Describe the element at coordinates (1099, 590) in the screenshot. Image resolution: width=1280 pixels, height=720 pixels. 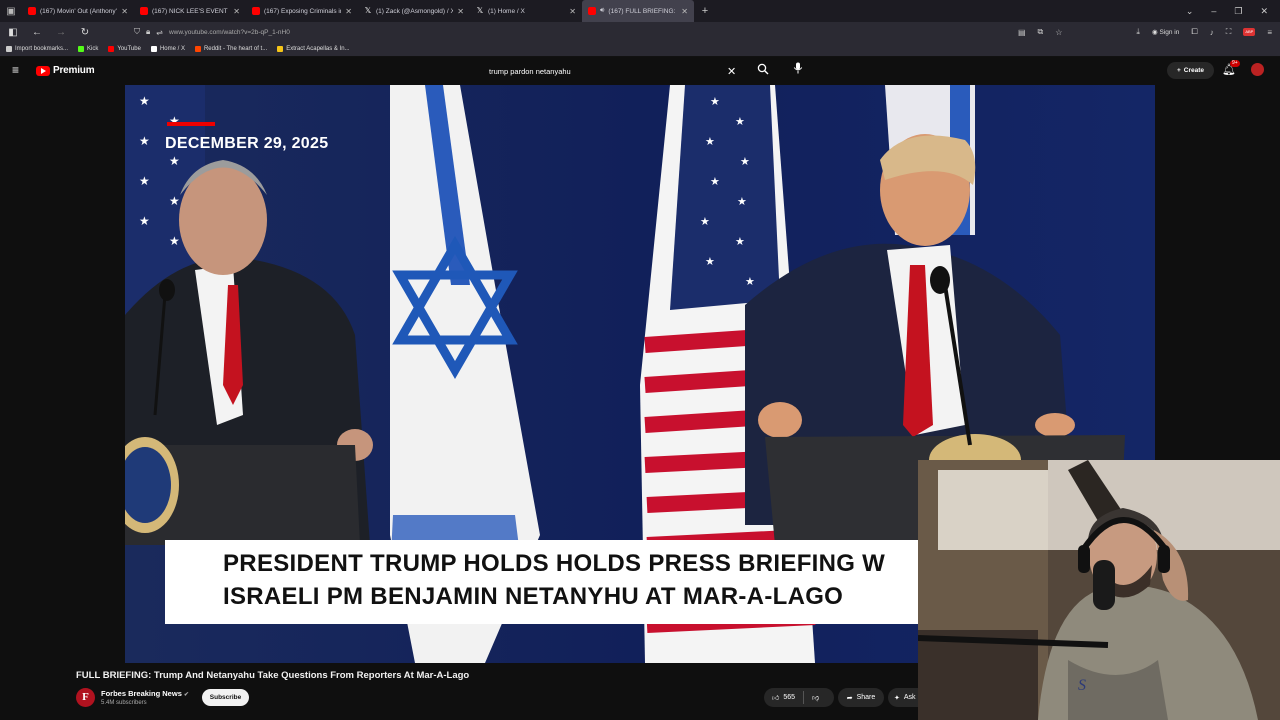
I see `webcam-scene: S` at that location.